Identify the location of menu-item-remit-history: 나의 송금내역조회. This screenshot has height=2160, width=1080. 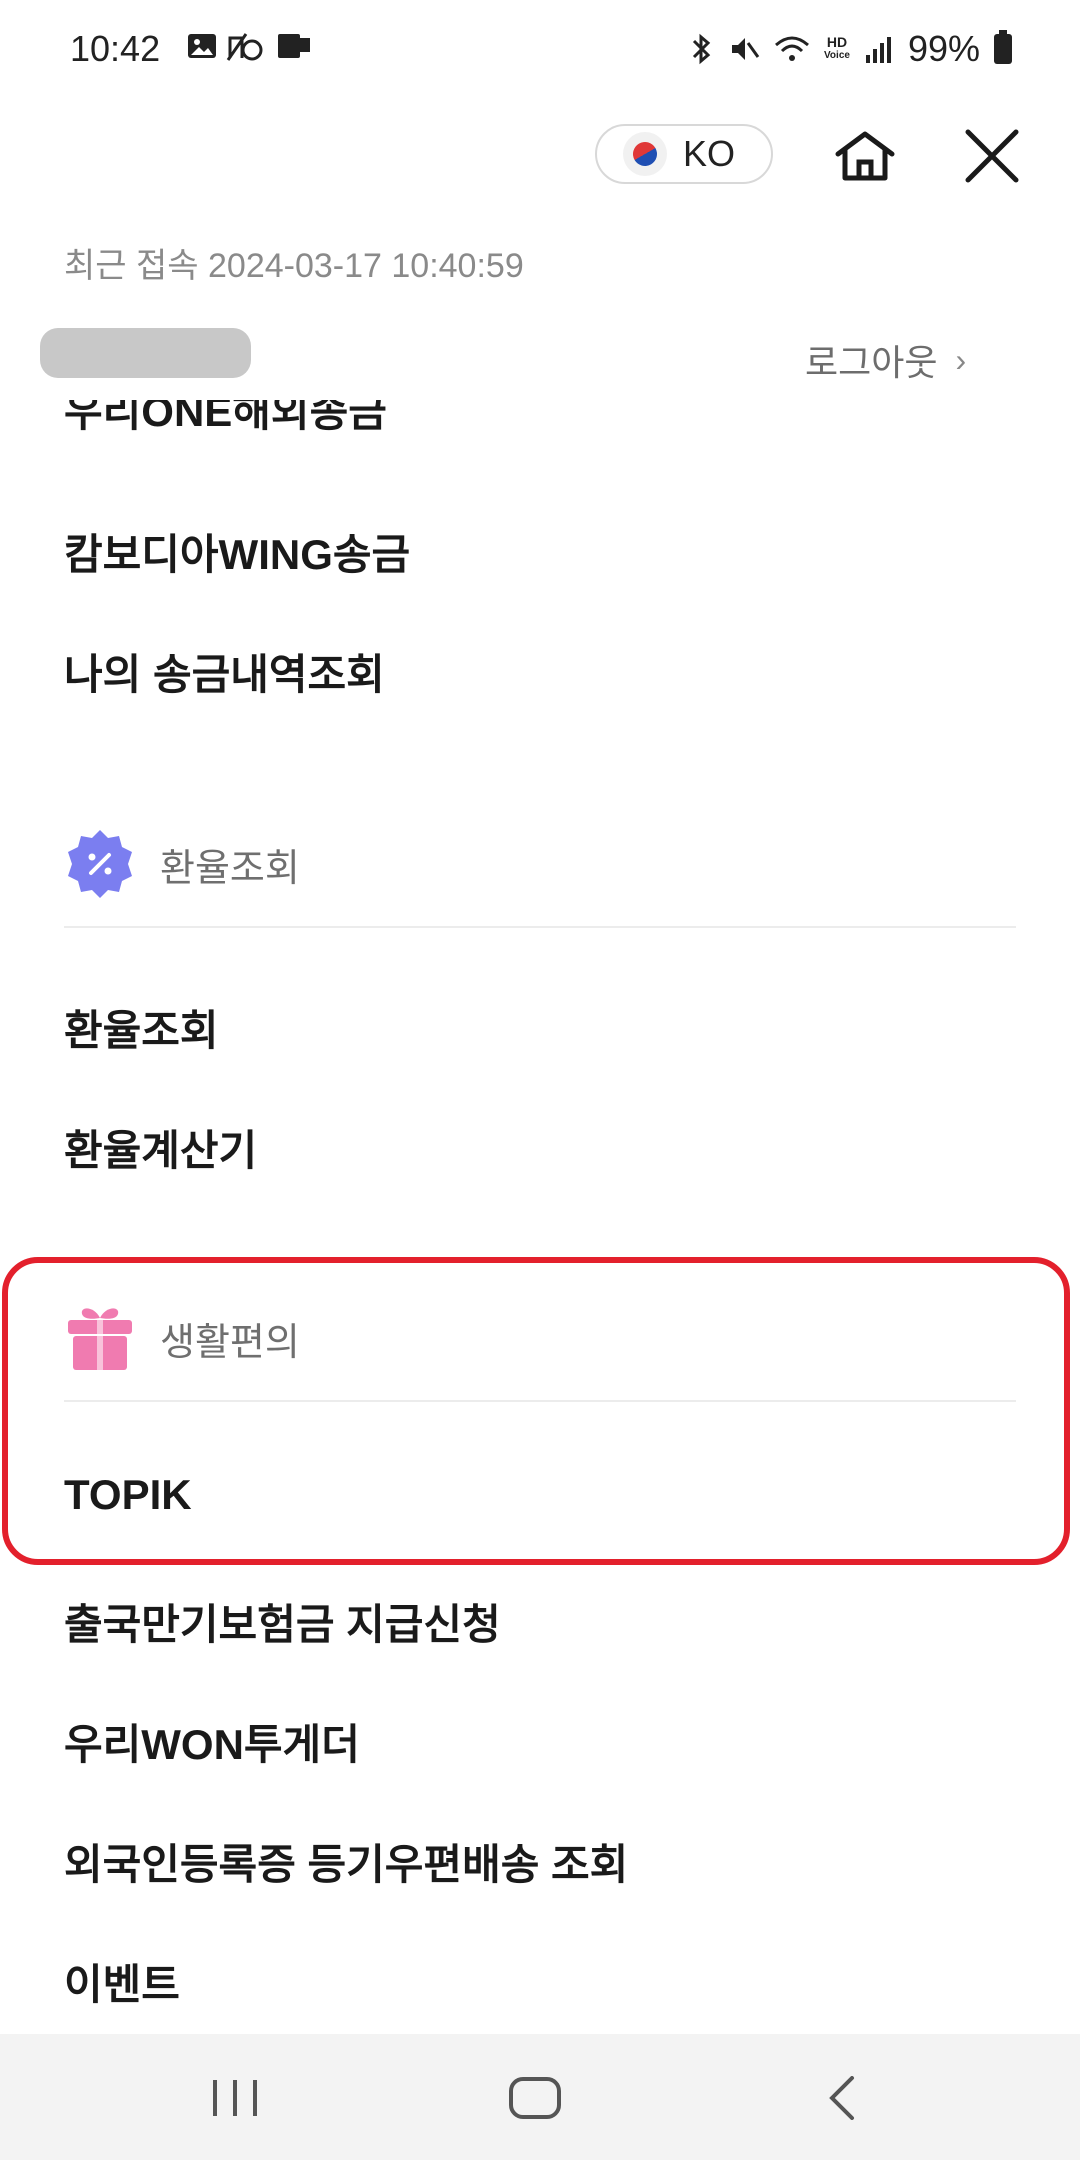
(224, 671).